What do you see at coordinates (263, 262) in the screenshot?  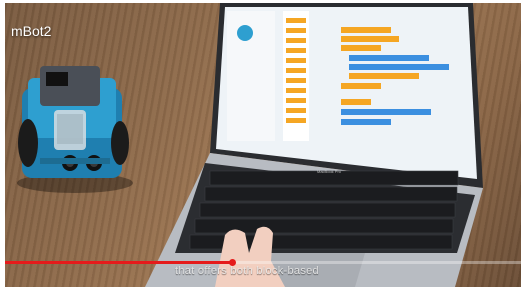 I see `progress-bar` at bounding box center [263, 262].